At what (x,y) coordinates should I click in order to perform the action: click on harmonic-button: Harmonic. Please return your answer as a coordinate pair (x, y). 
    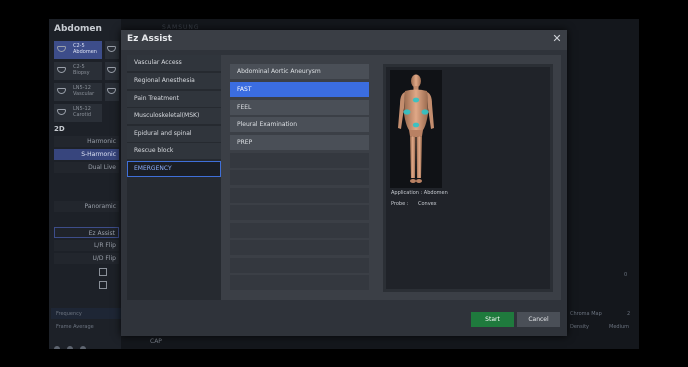
    Looking at the image, I should click on (86, 141).